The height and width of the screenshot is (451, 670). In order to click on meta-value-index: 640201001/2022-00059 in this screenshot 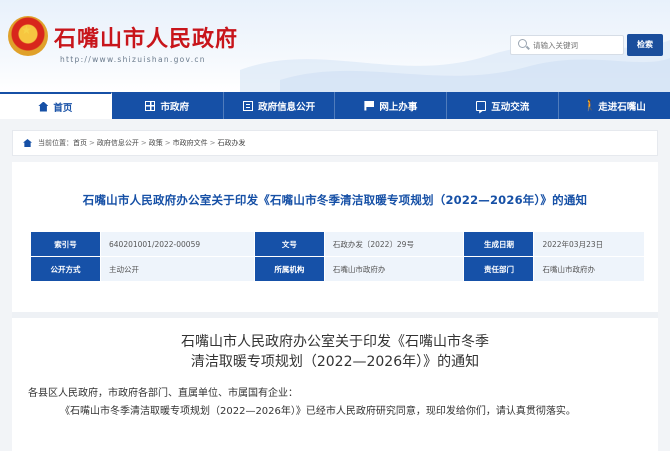, I will do `click(177, 244)`.